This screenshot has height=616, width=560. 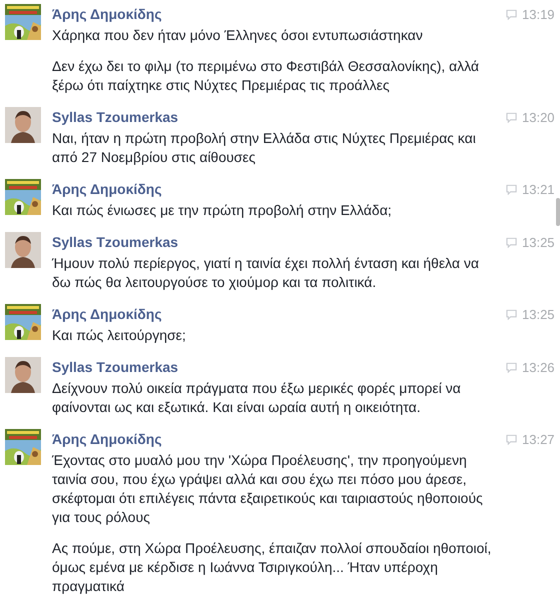 What do you see at coordinates (119, 335) in the screenshot?
I see `message-text: Και πώς λειτούργησε;` at bounding box center [119, 335].